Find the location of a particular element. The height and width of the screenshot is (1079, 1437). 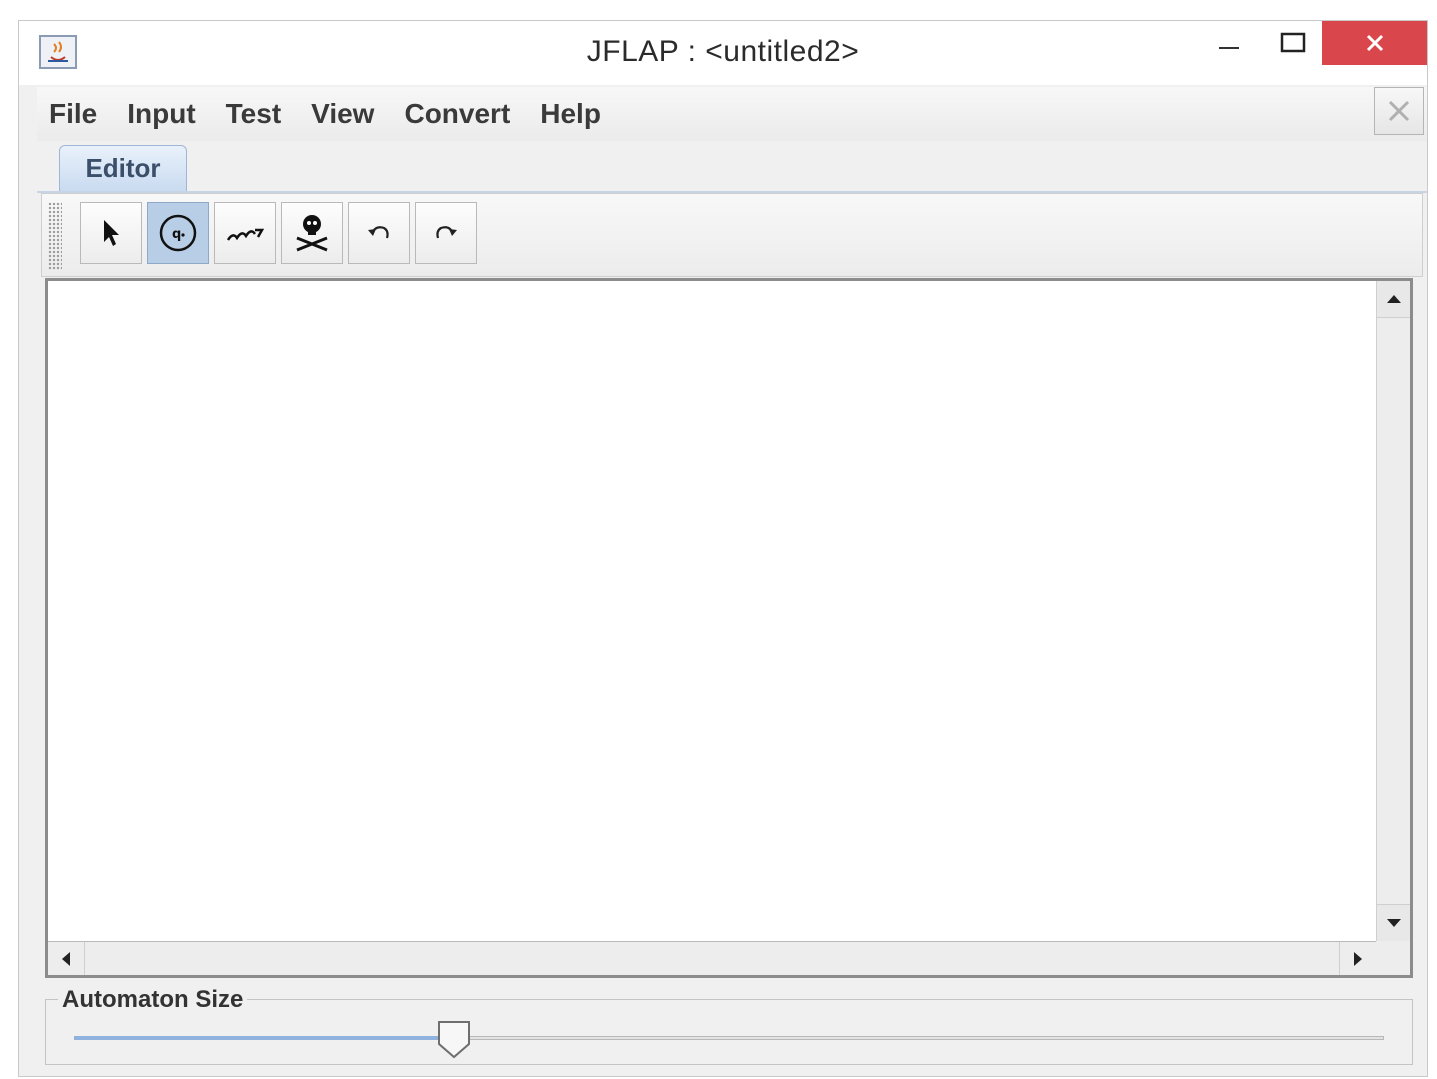

menu-test: Test is located at coordinates (254, 114).